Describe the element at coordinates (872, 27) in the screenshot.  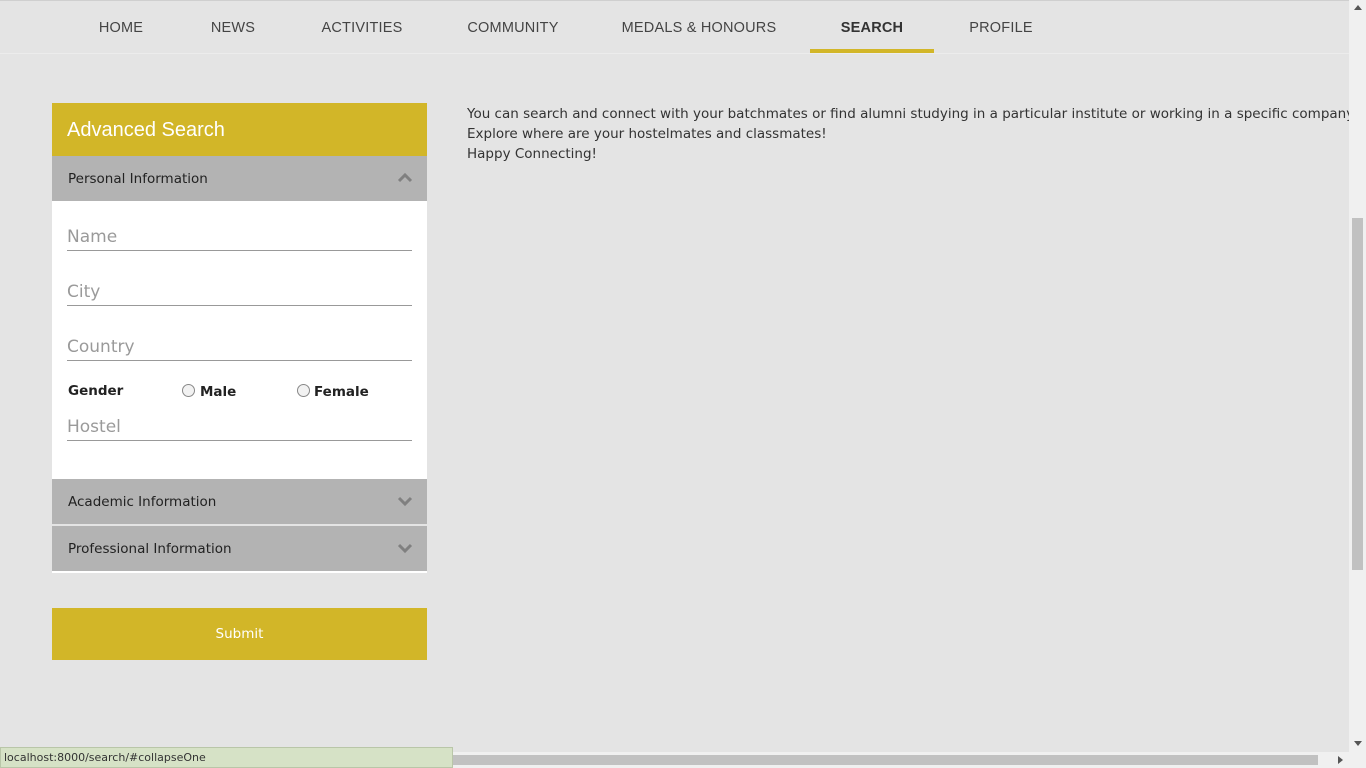
I see `nav-search: SEARCH` at that location.